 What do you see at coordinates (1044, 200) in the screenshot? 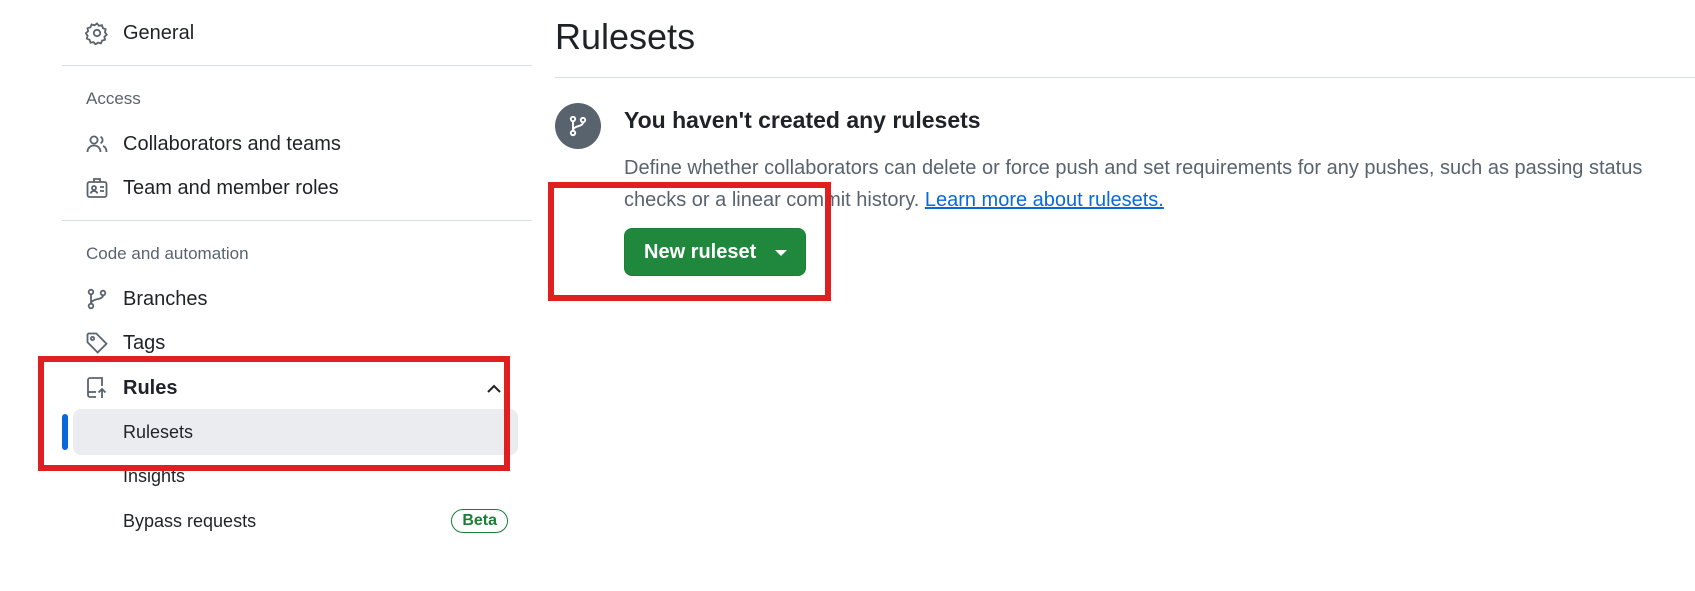
I see `learn-more-link: Learn more about rulesets.` at bounding box center [1044, 200].